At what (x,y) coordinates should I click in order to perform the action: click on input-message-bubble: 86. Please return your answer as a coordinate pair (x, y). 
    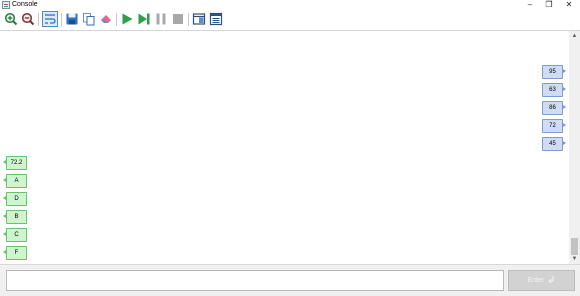
    Looking at the image, I should click on (554, 108).